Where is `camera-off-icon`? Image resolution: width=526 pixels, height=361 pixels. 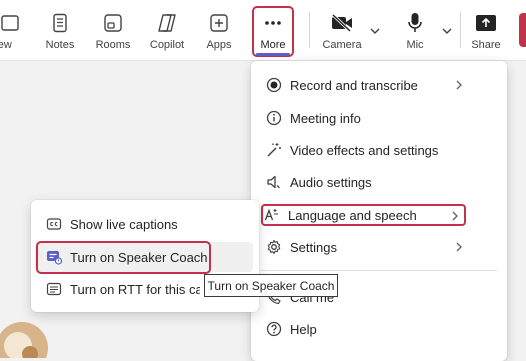
camera-off-icon is located at coordinates (342, 23).